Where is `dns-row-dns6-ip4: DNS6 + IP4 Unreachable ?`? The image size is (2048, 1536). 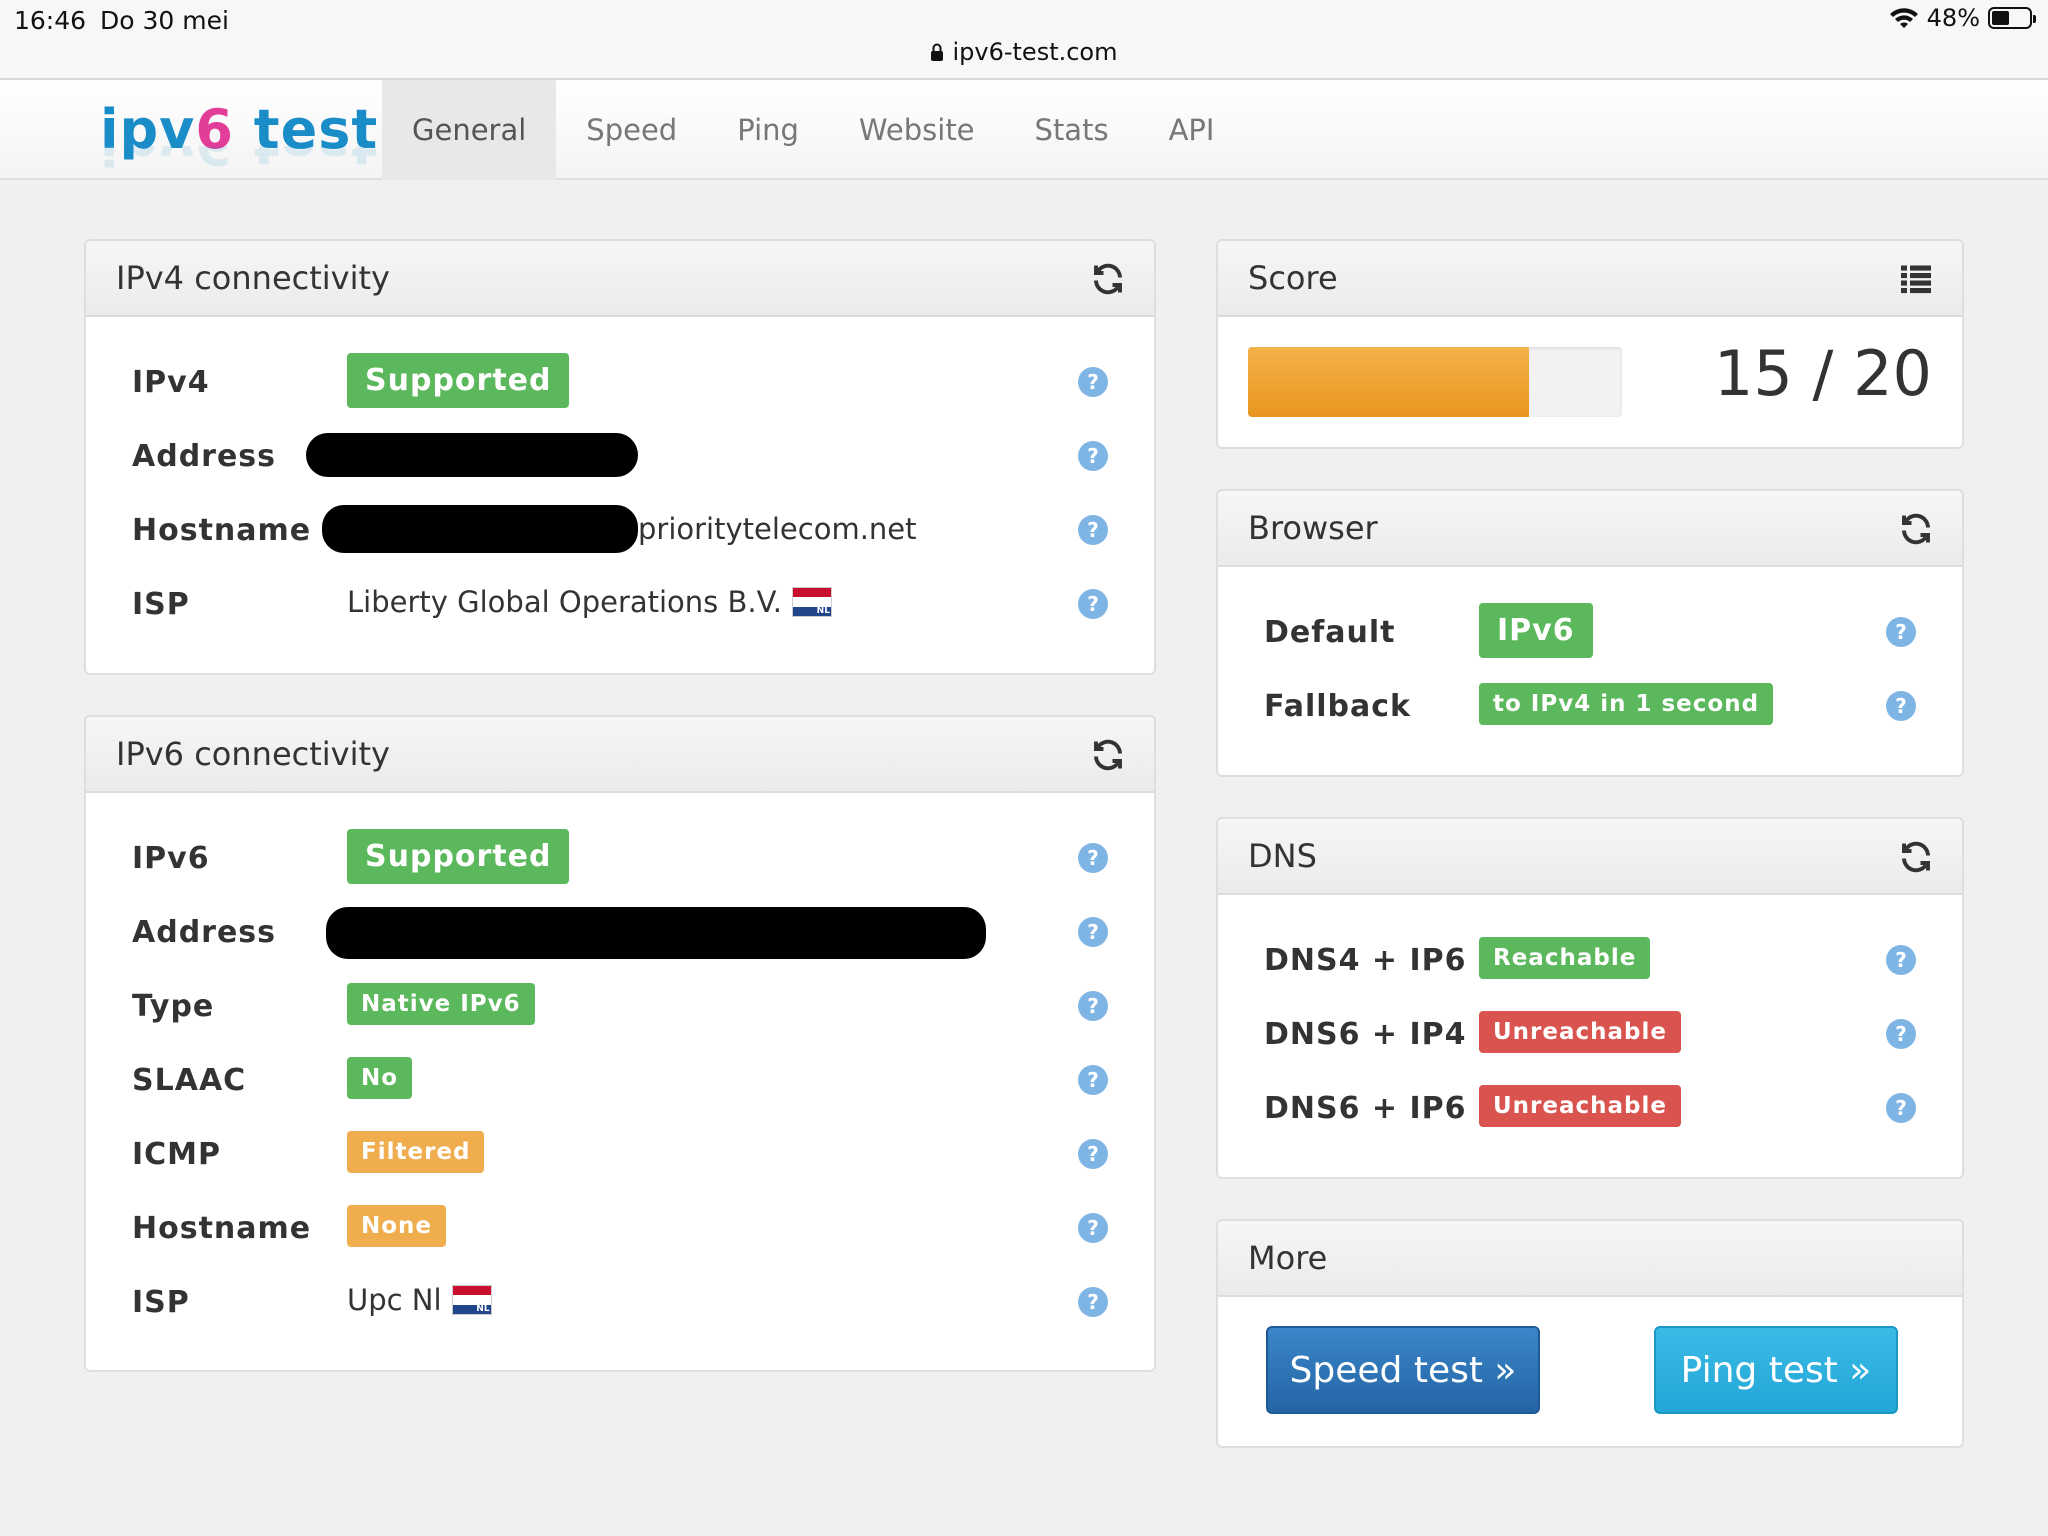
dns-row-dns6-ip4: DNS6 + IP4 Unreachable ? is located at coordinates (1590, 1034).